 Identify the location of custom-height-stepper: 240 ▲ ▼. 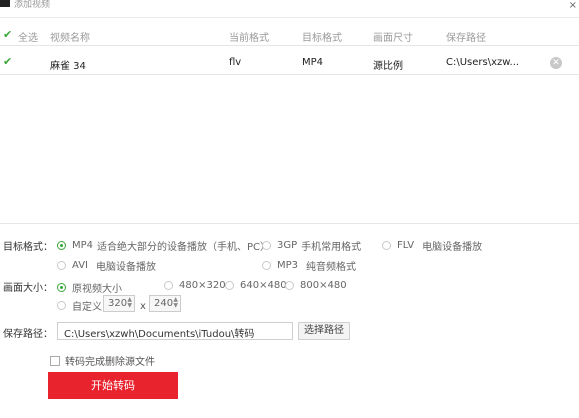
(165, 303).